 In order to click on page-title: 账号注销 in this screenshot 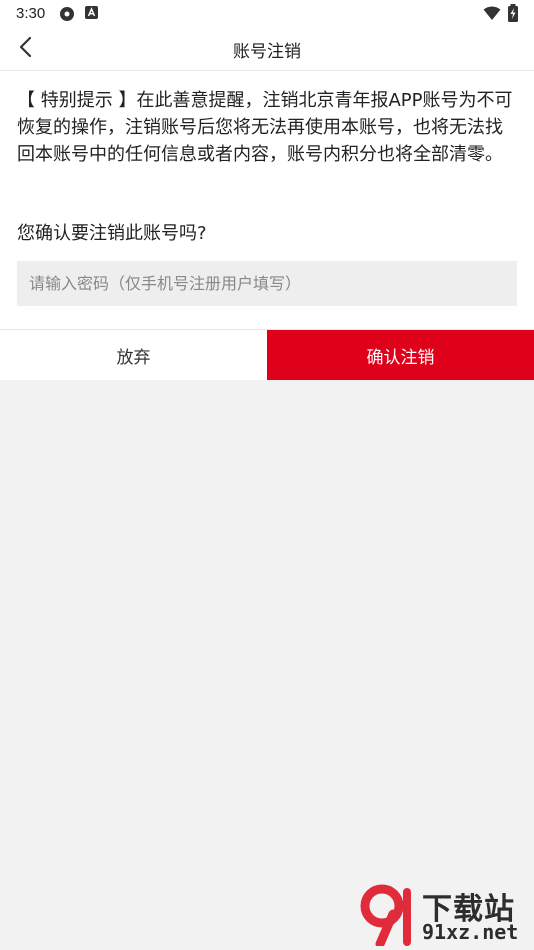, I will do `click(267, 52)`.